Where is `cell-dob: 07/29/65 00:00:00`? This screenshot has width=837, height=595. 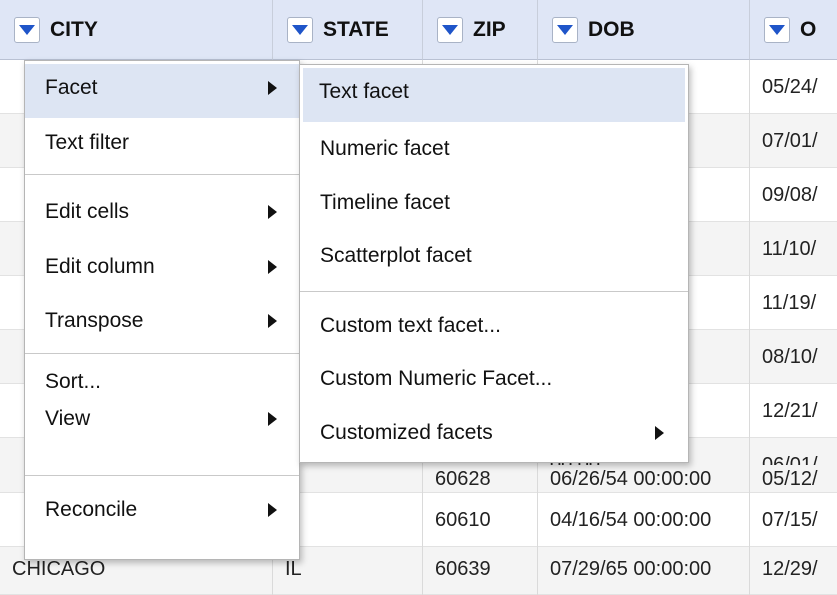
cell-dob: 07/29/65 00:00:00 is located at coordinates (644, 571).